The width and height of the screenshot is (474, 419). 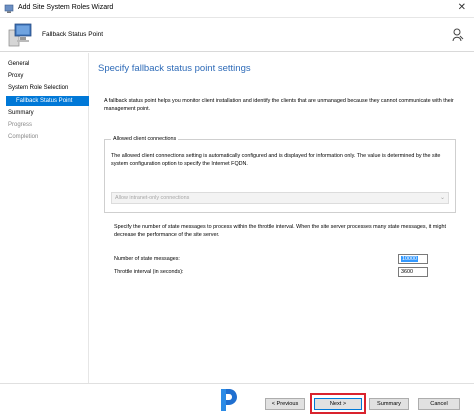 I want to click on step-summary: Summary, so click(x=21, y=113).